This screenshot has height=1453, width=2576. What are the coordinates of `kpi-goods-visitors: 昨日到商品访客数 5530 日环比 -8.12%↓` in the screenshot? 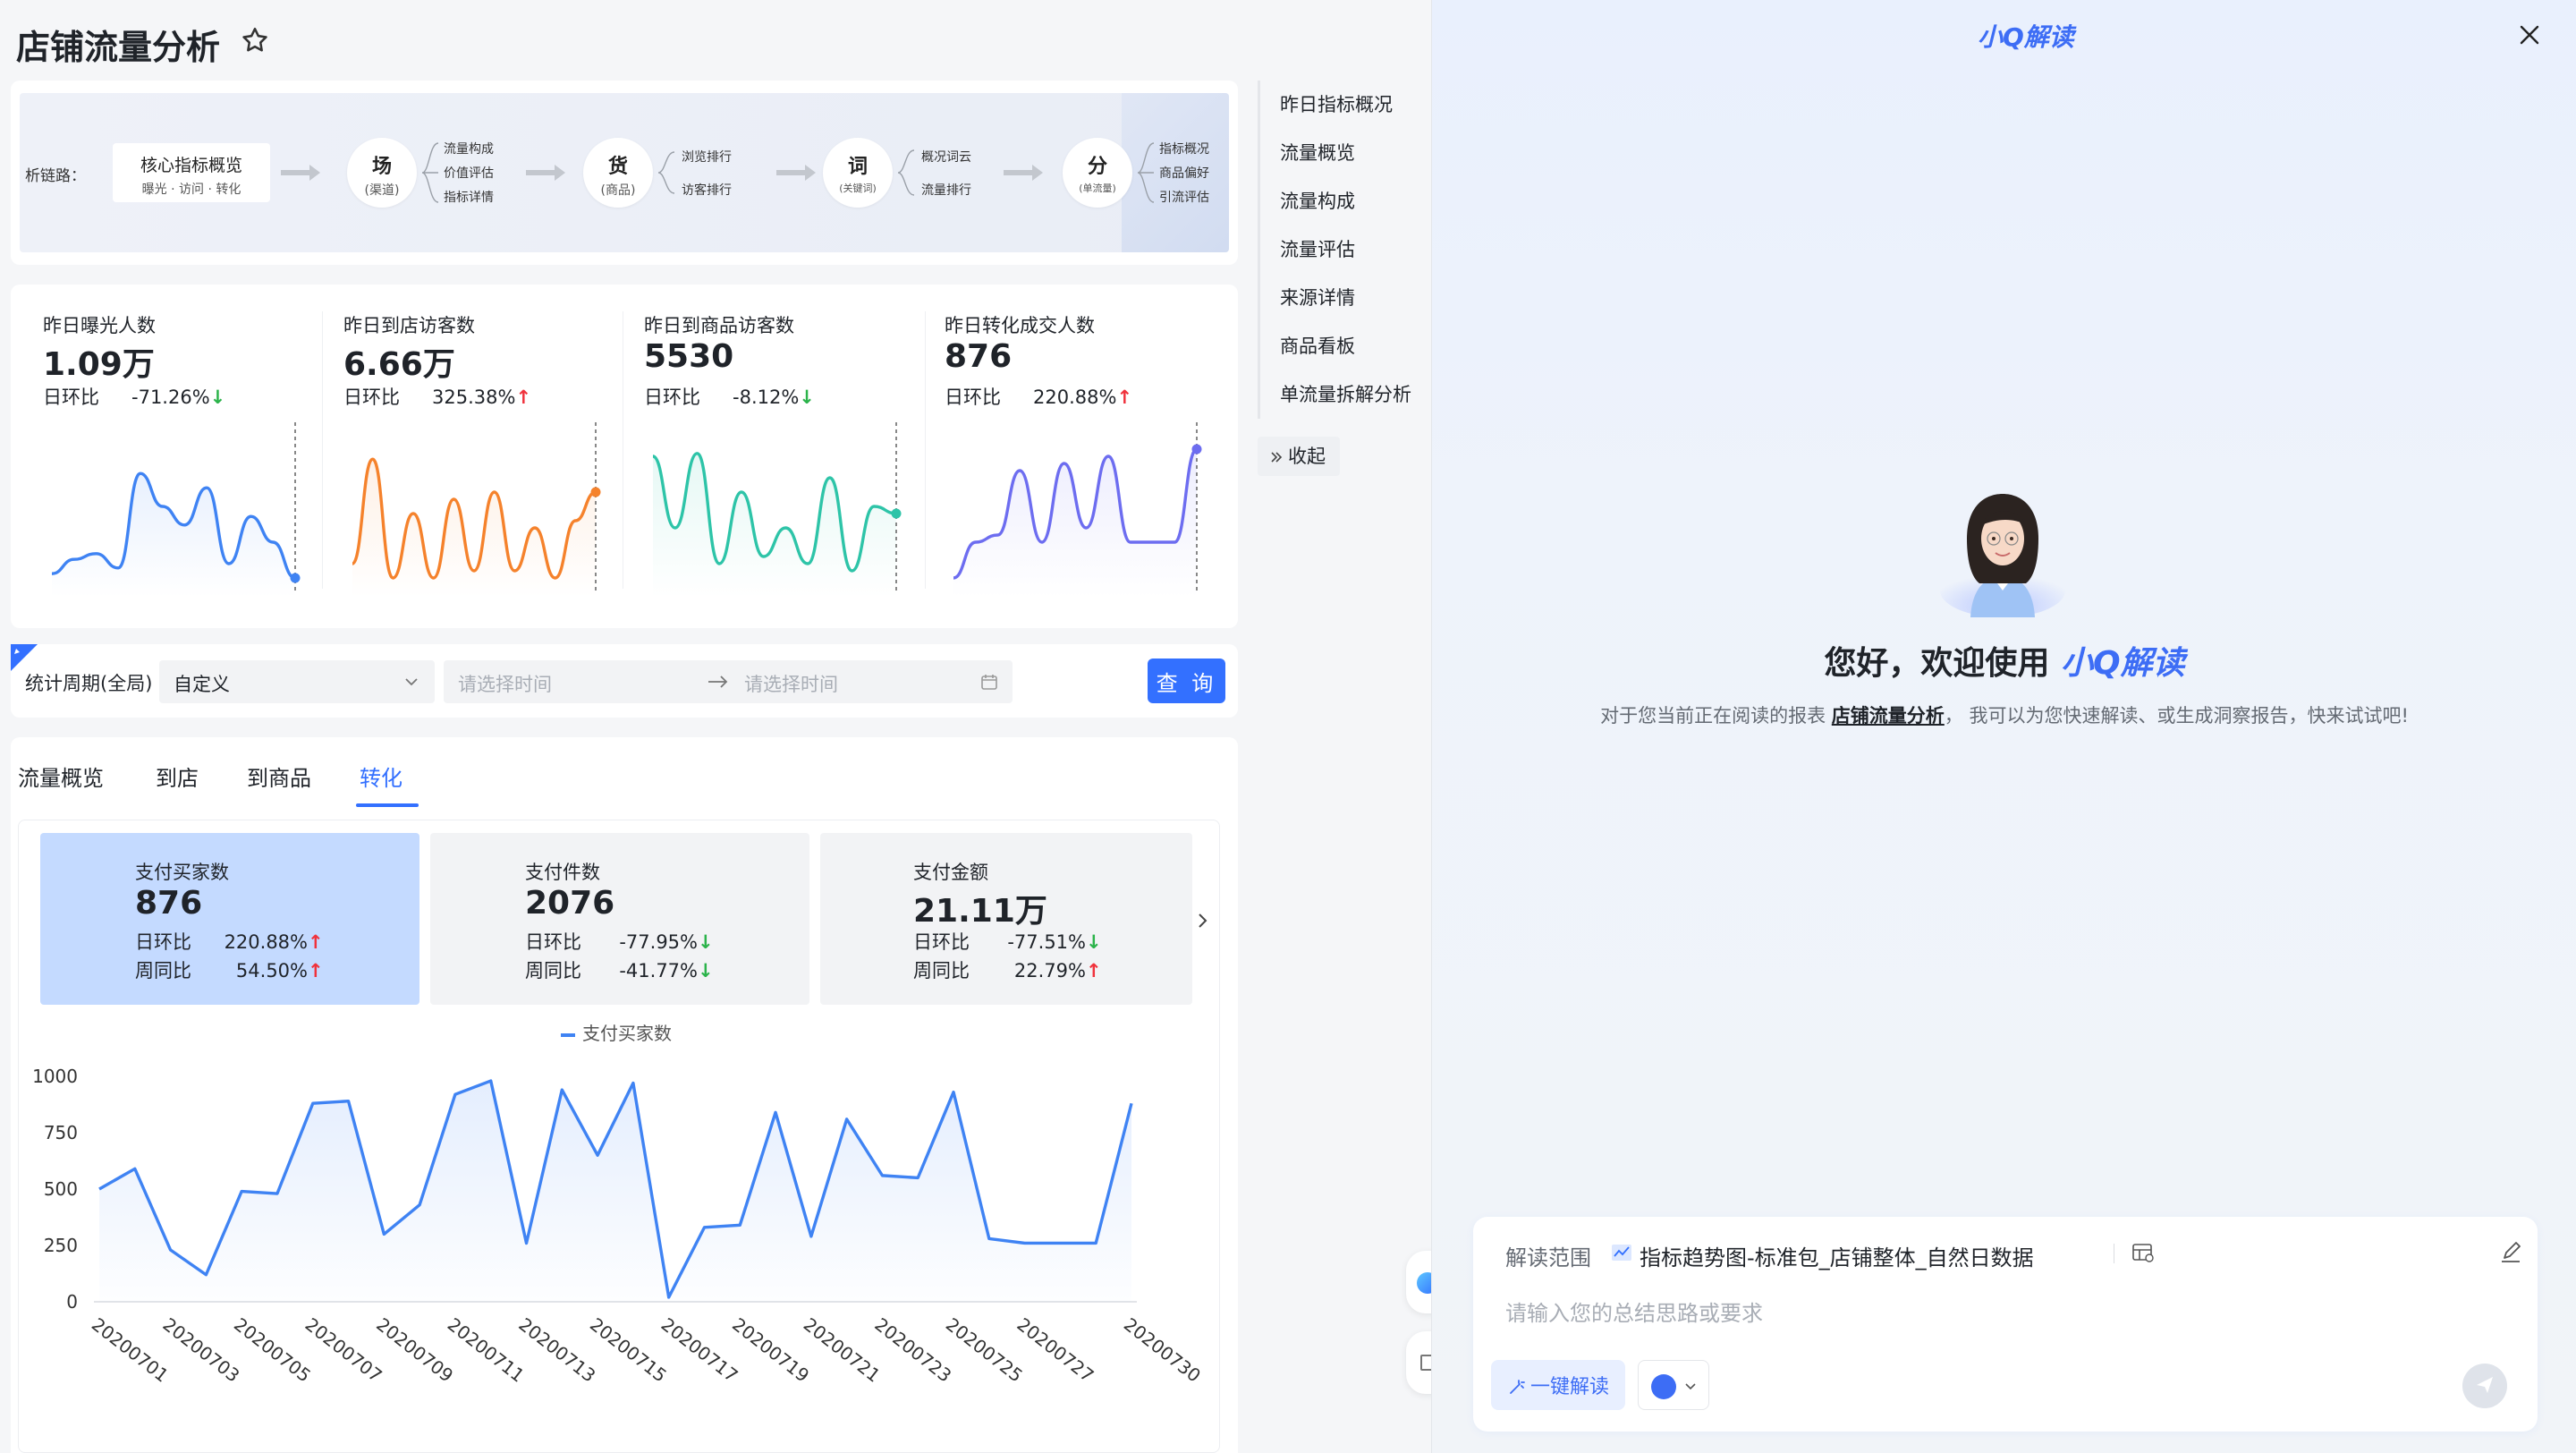 It's located at (786, 459).